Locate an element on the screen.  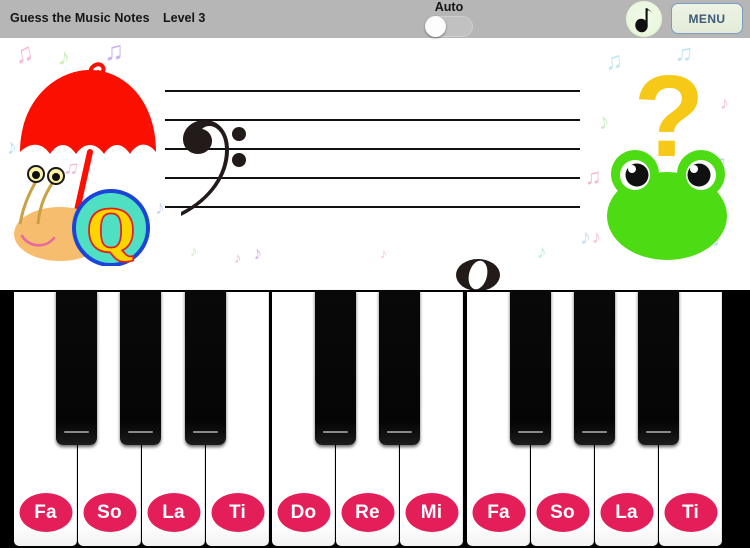
key-label-badge: Re is located at coordinates (367, 512).